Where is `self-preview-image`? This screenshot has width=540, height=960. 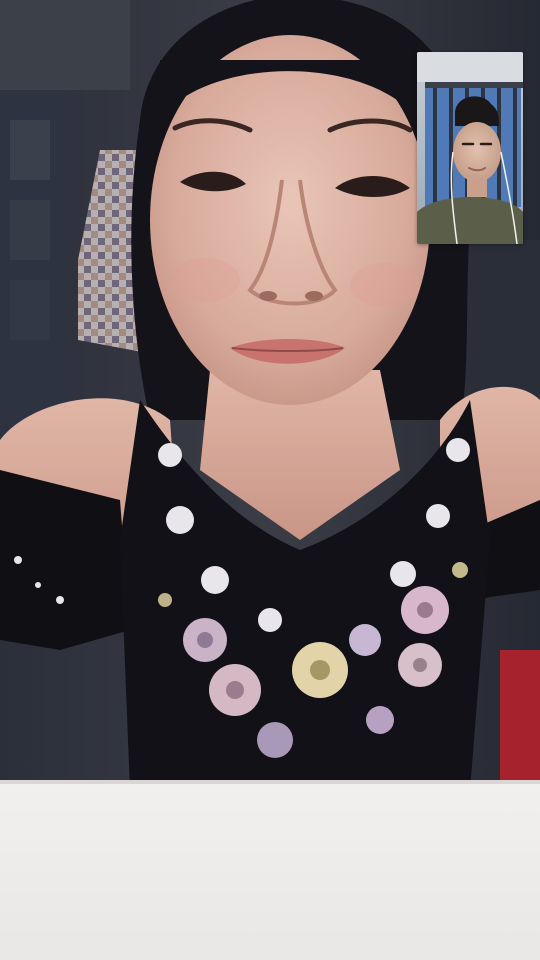
self-preview-image is located at coordinates (470, 148).